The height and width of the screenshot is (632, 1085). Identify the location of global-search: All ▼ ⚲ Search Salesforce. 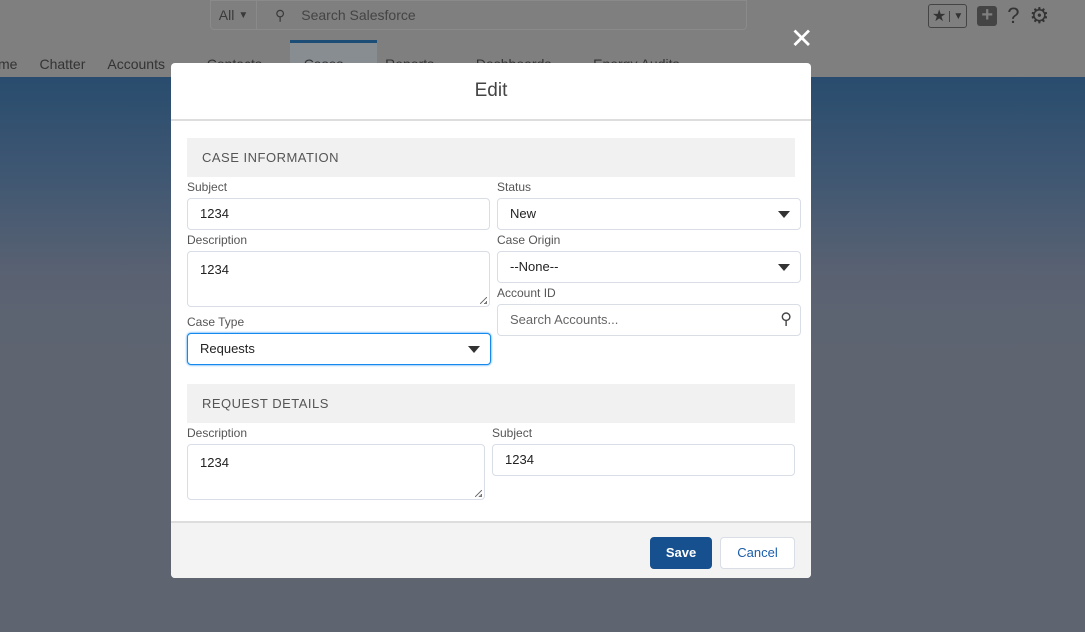
(478, 15).